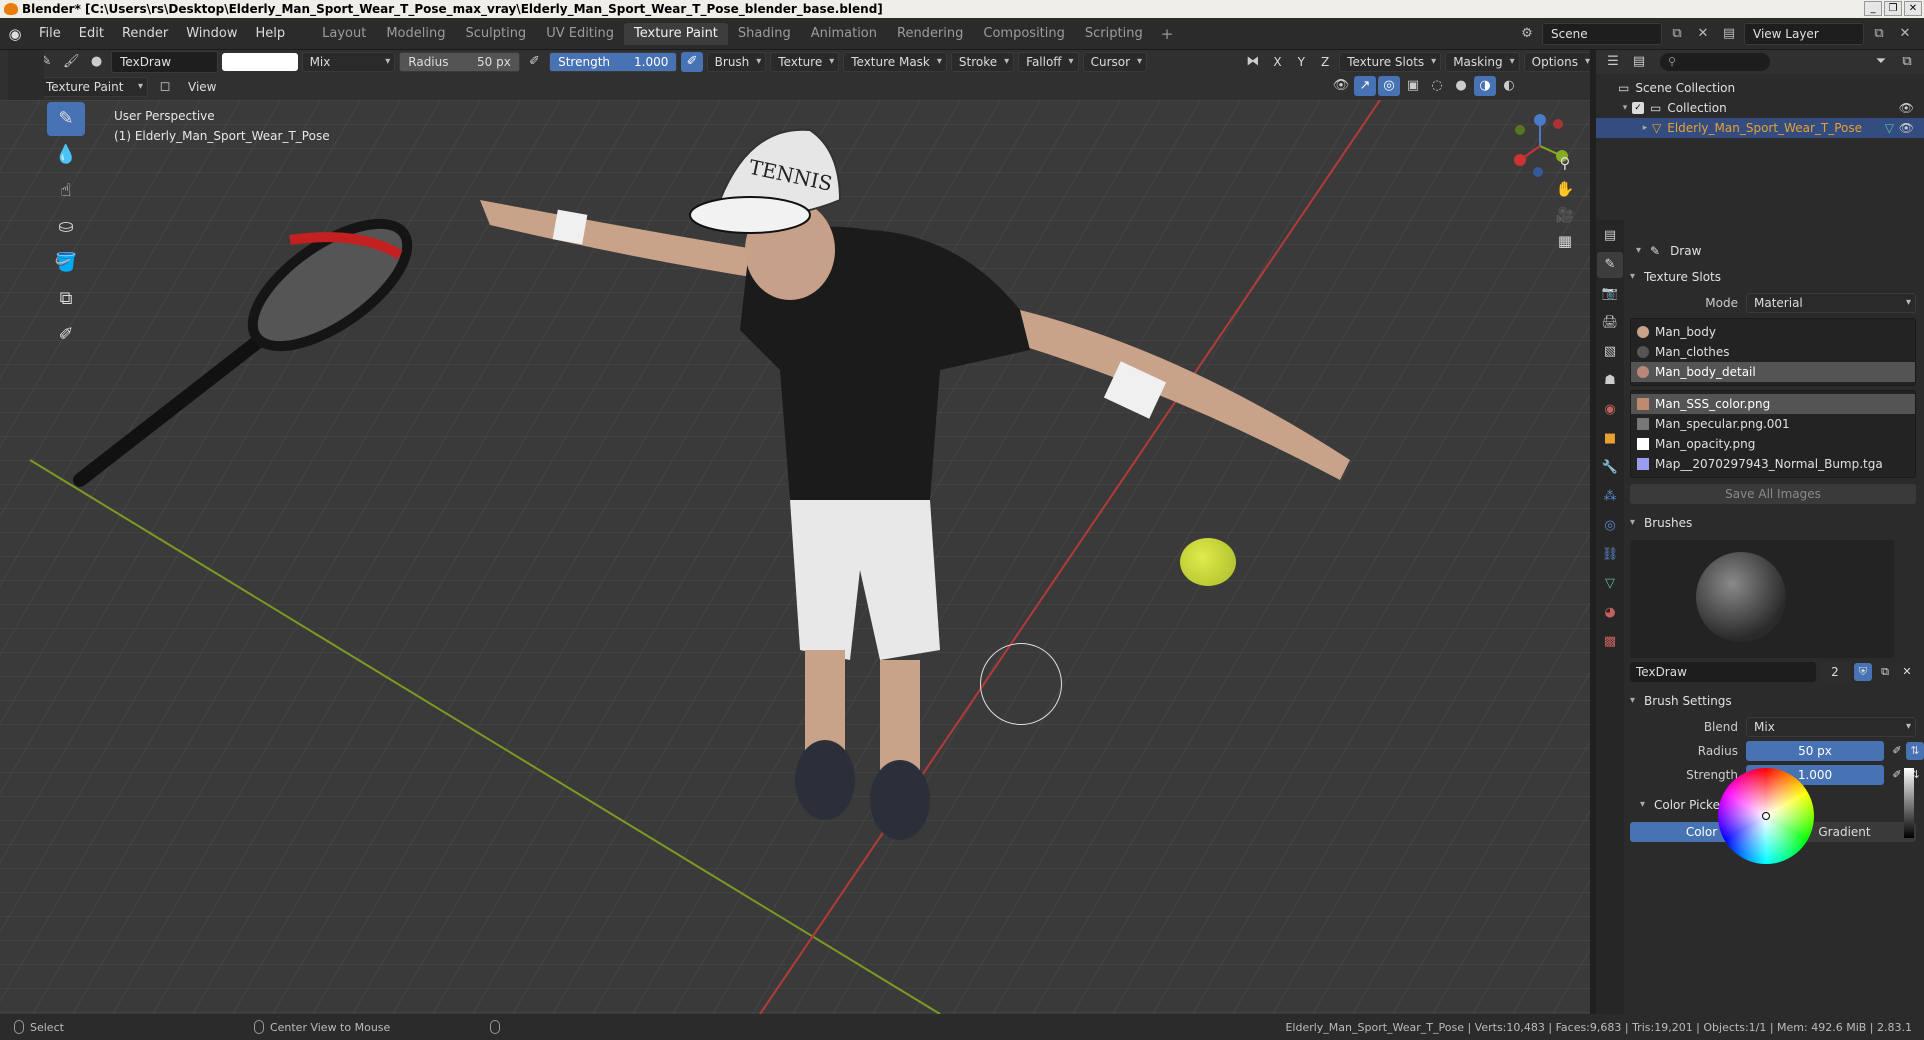 This screenshot has height=1040, width=1924. Describe the element at coordinates (1831, 727) in the screenshot. I see `blend-dropdown: Mix` at that location.